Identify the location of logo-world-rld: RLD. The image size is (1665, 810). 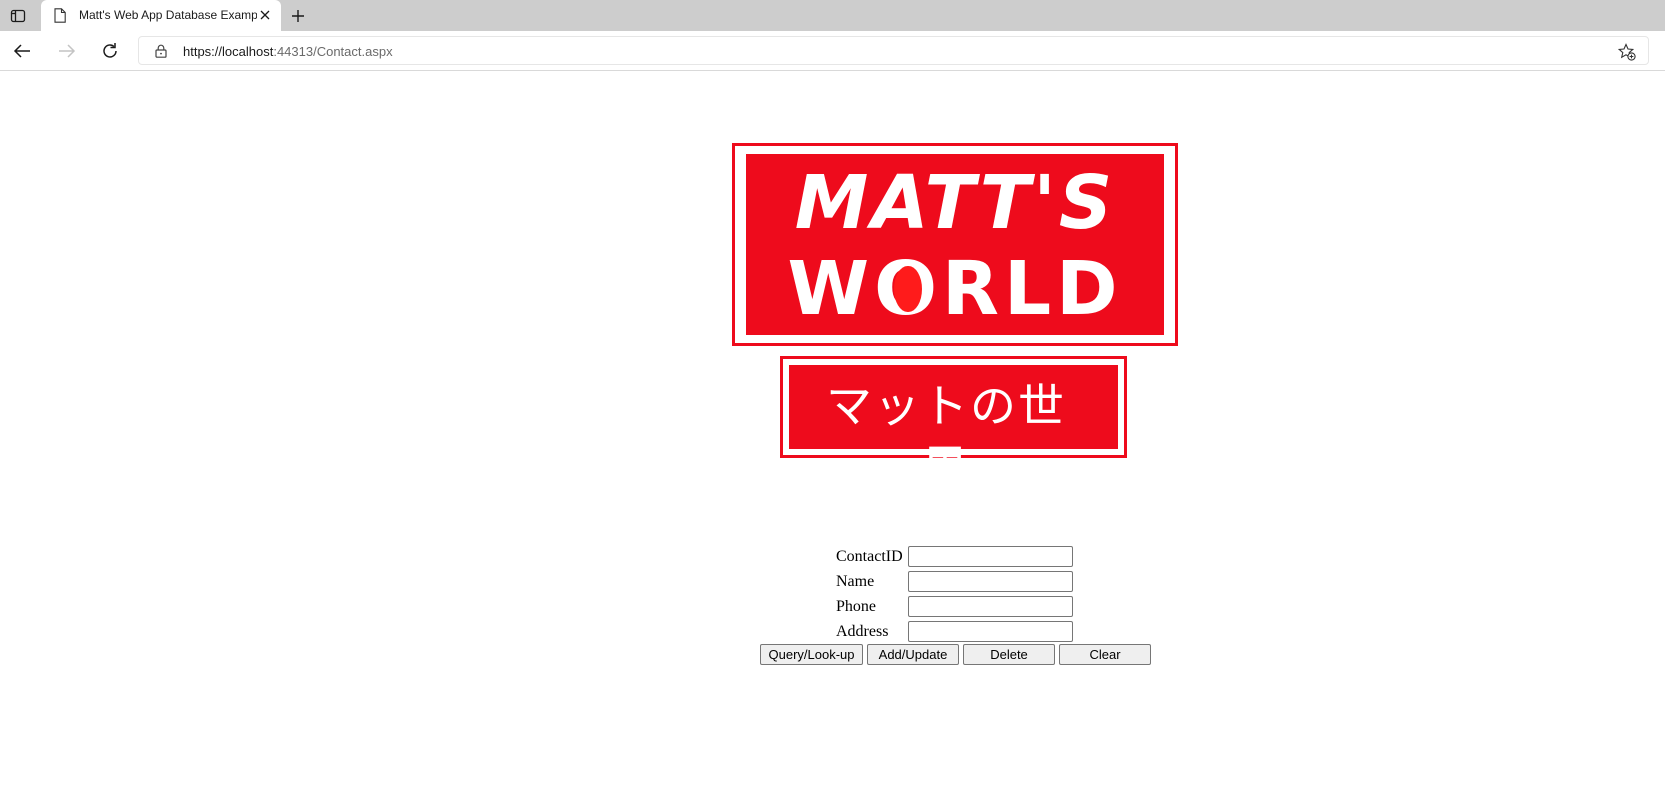
(1032, 289).